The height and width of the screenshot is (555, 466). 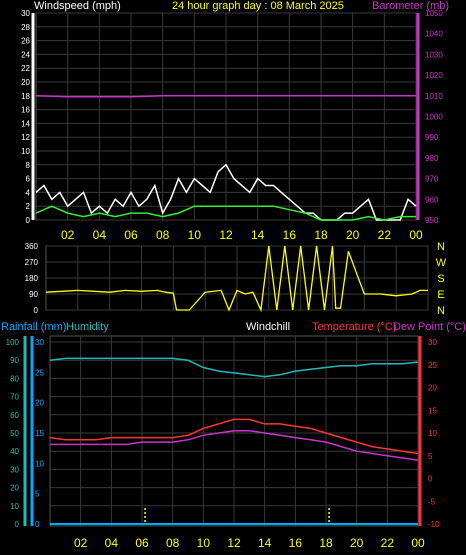 What do you see at coordinates (434, 75) in the screenshot?
I see `barometer-tick-label: 1020` at bounding box center [434, 75].